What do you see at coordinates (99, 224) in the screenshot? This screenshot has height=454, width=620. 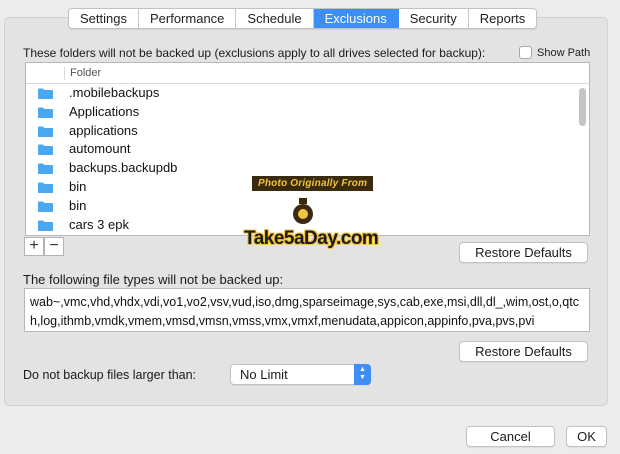 I see `folder-name: cars 3 epk` at bounding box center [99, 224].